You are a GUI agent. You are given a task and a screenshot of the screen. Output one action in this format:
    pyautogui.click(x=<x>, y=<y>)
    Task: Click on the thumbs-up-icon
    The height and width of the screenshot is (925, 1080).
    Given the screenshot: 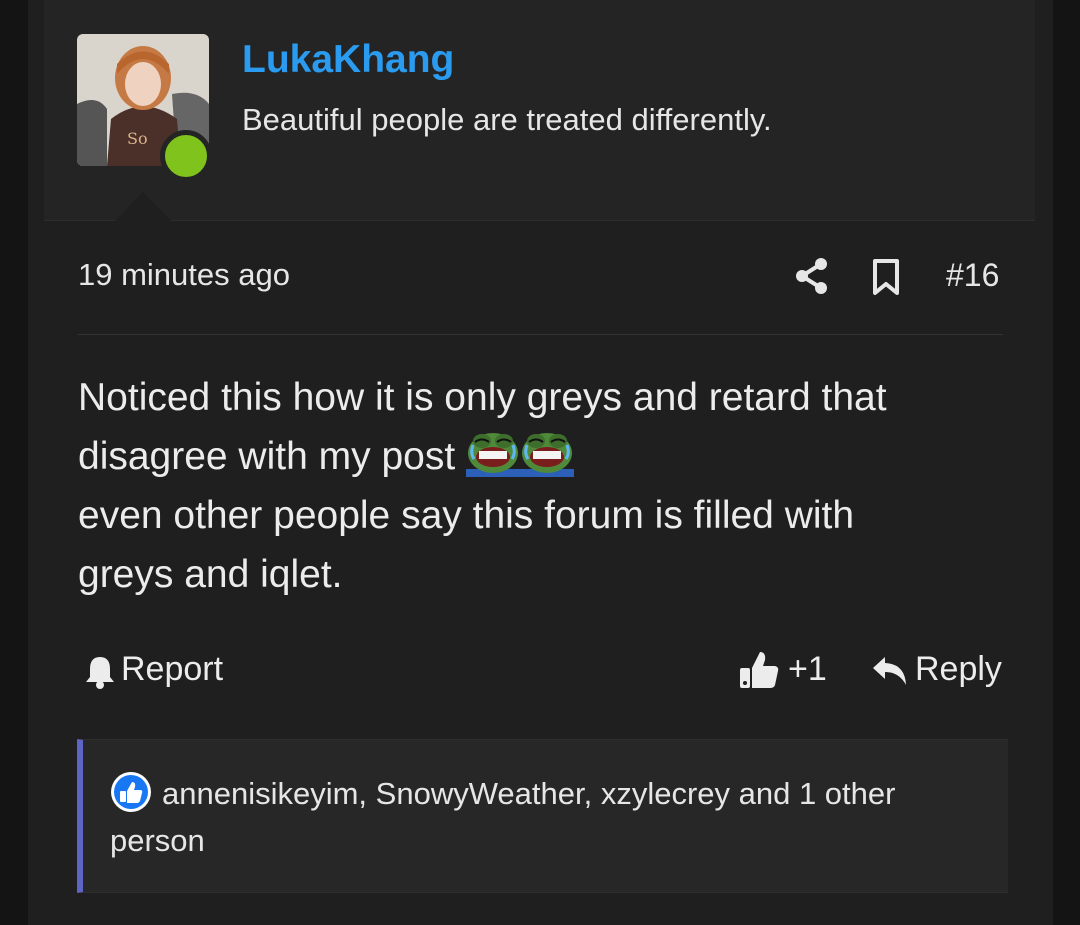 What is the action you would take?
    pyautogui.click(x=759, y=669)
    